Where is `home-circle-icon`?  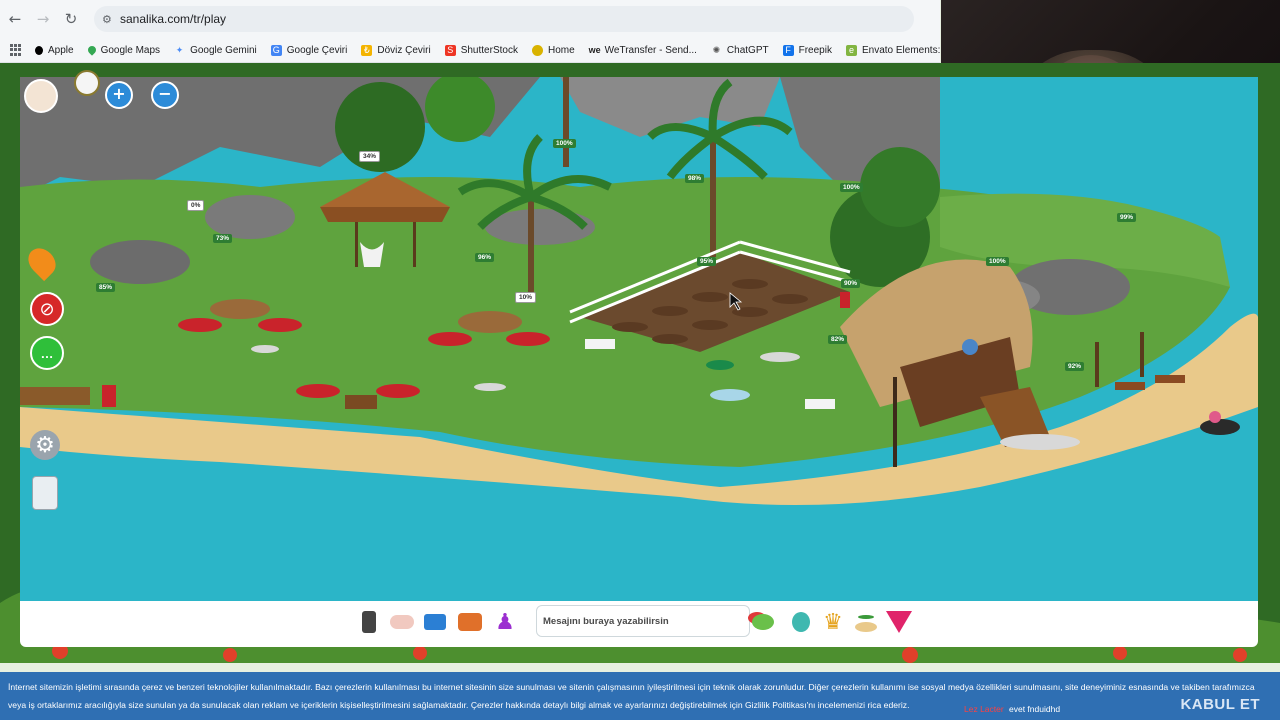 home-circle-icon is located at coordinates (537, 50).